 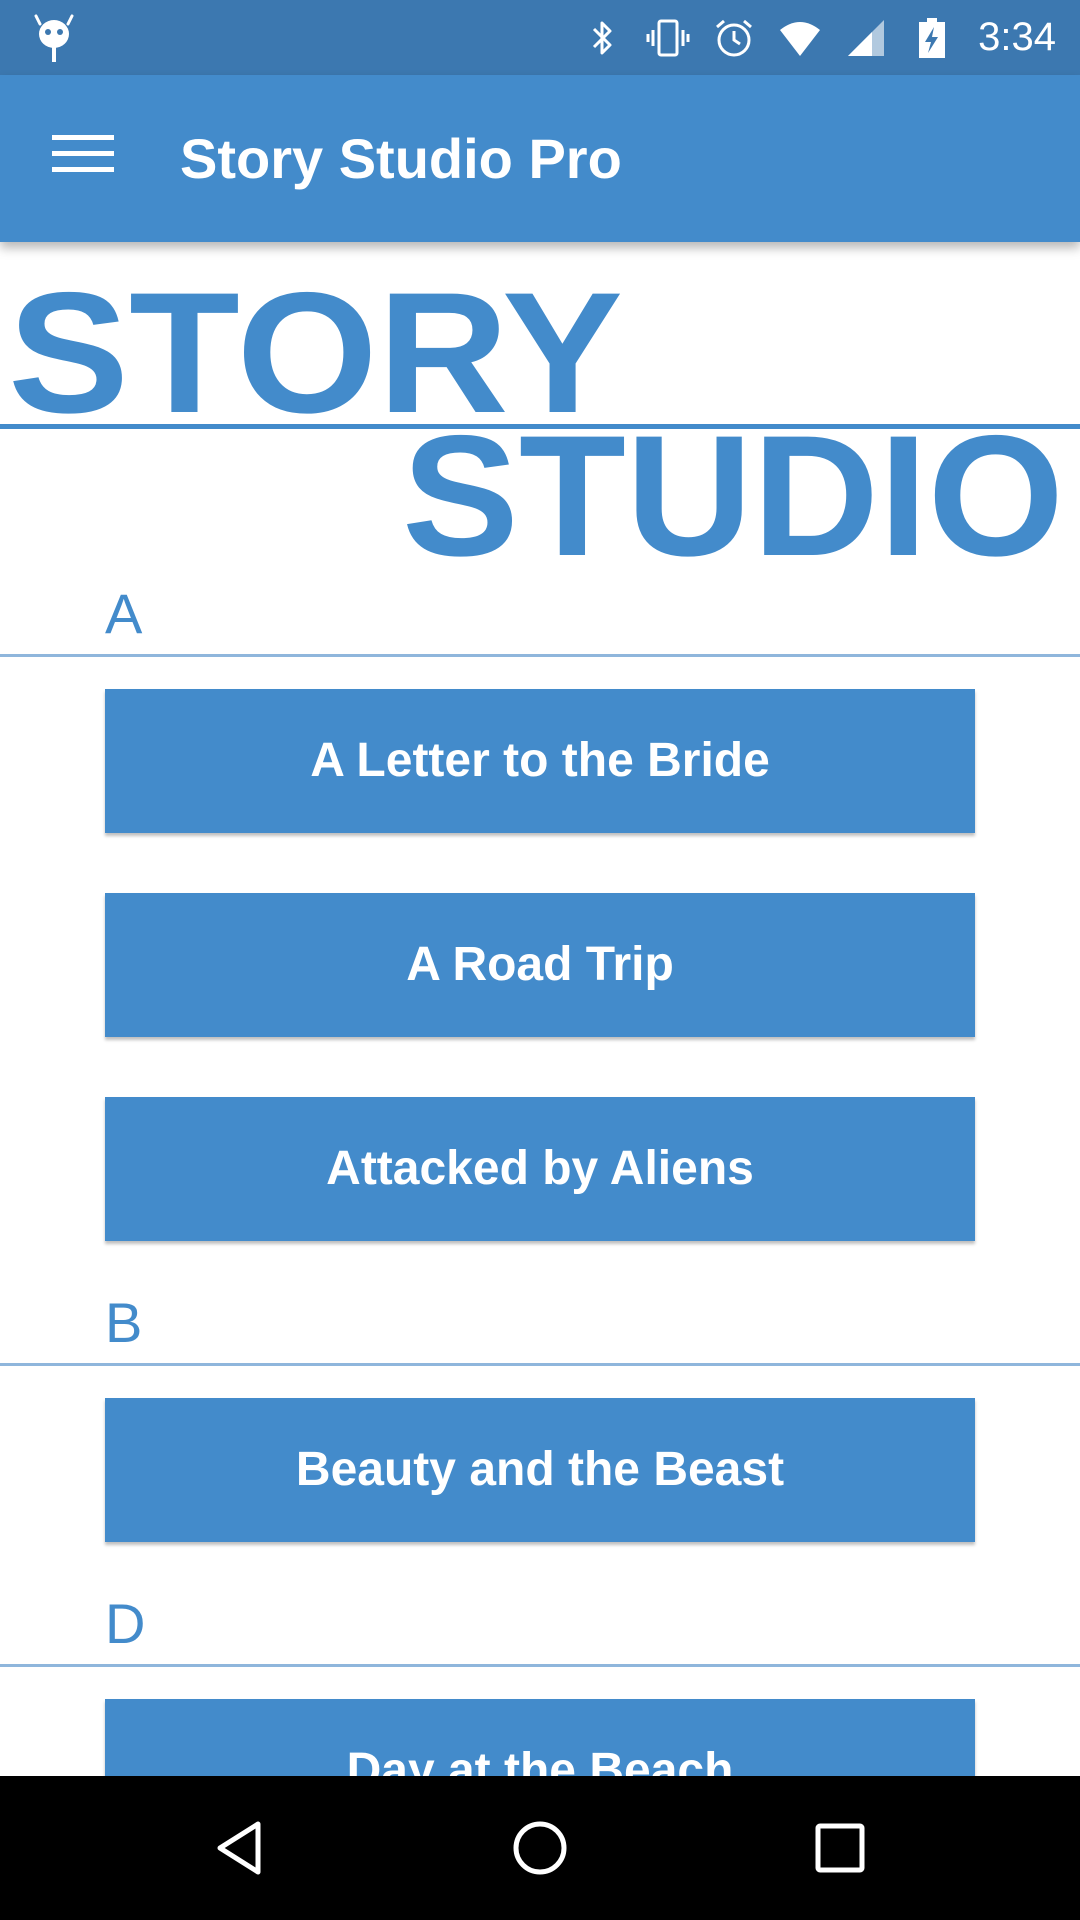 I want to click on cell-signal-icon, so click(x=866, y=37).